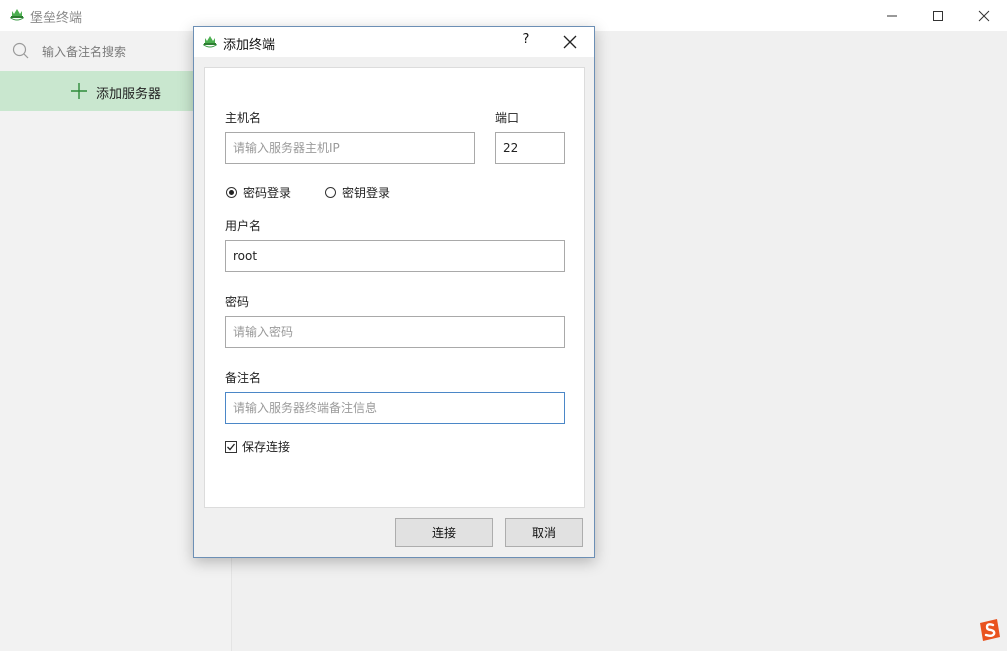 This screenshot has height=651, width=1007. I want to click on save-connection-checkbox: 保存连接, so click(257, 446).